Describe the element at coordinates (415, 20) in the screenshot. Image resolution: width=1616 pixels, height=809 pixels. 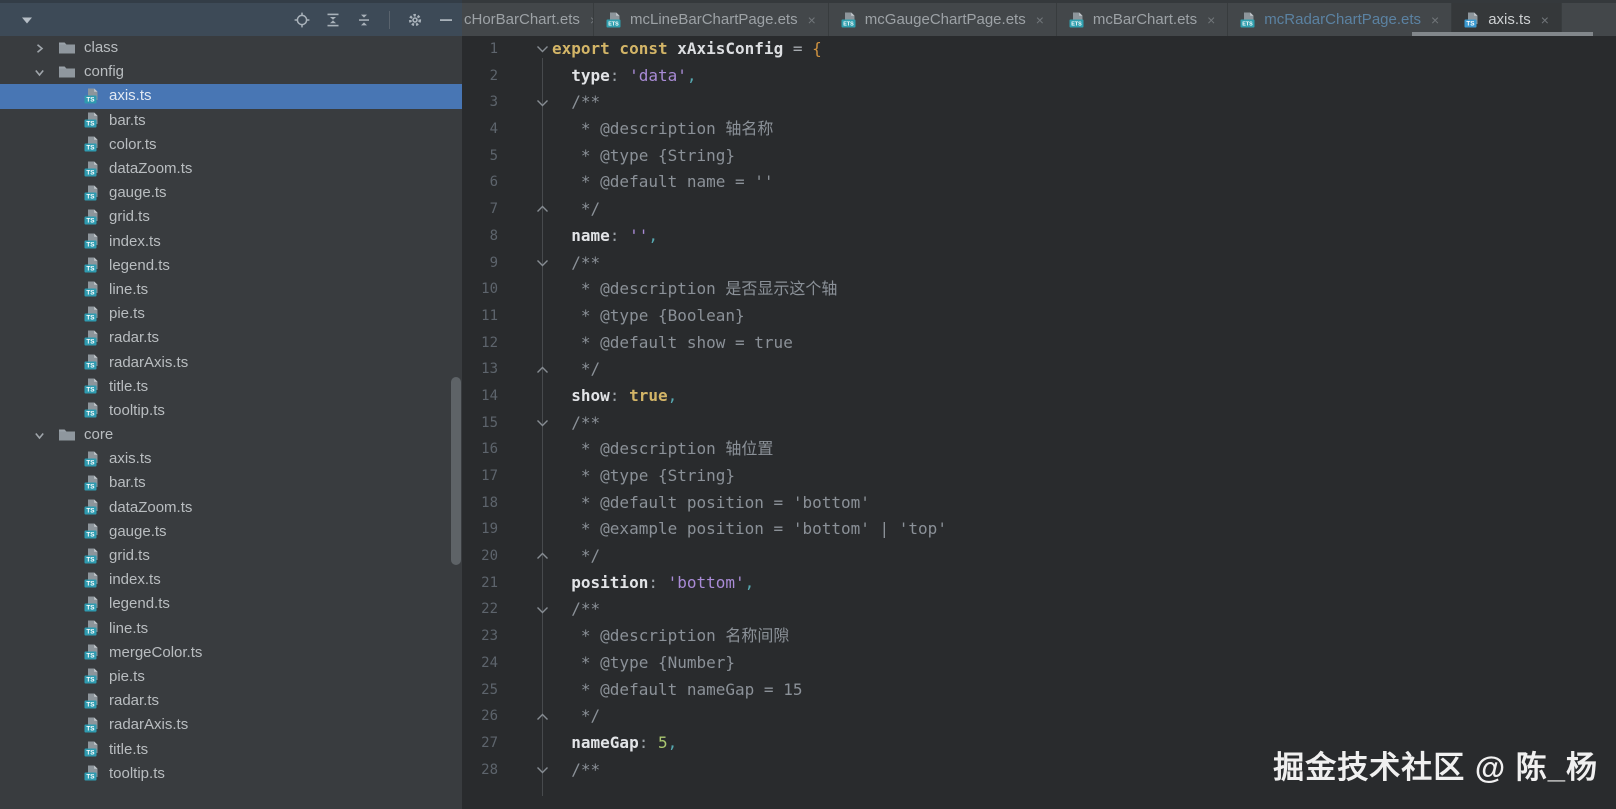
I see `settings-gear-icon` at that location.